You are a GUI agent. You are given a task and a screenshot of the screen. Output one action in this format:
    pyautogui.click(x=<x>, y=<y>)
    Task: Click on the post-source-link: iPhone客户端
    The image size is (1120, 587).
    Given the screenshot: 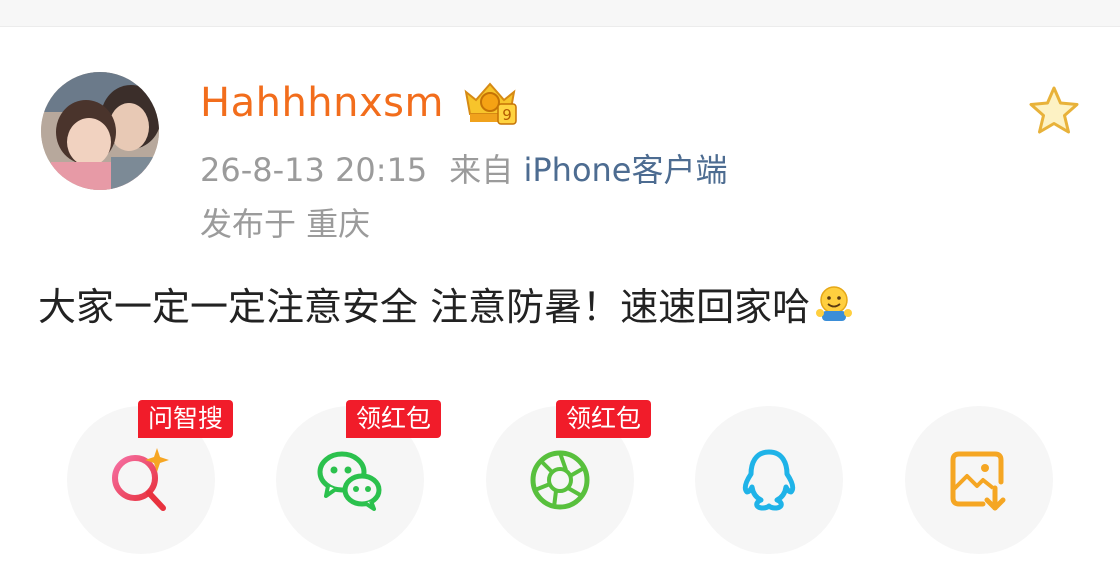 What is the action you would take?
    pyautogui.click(x=625, y=170)
    